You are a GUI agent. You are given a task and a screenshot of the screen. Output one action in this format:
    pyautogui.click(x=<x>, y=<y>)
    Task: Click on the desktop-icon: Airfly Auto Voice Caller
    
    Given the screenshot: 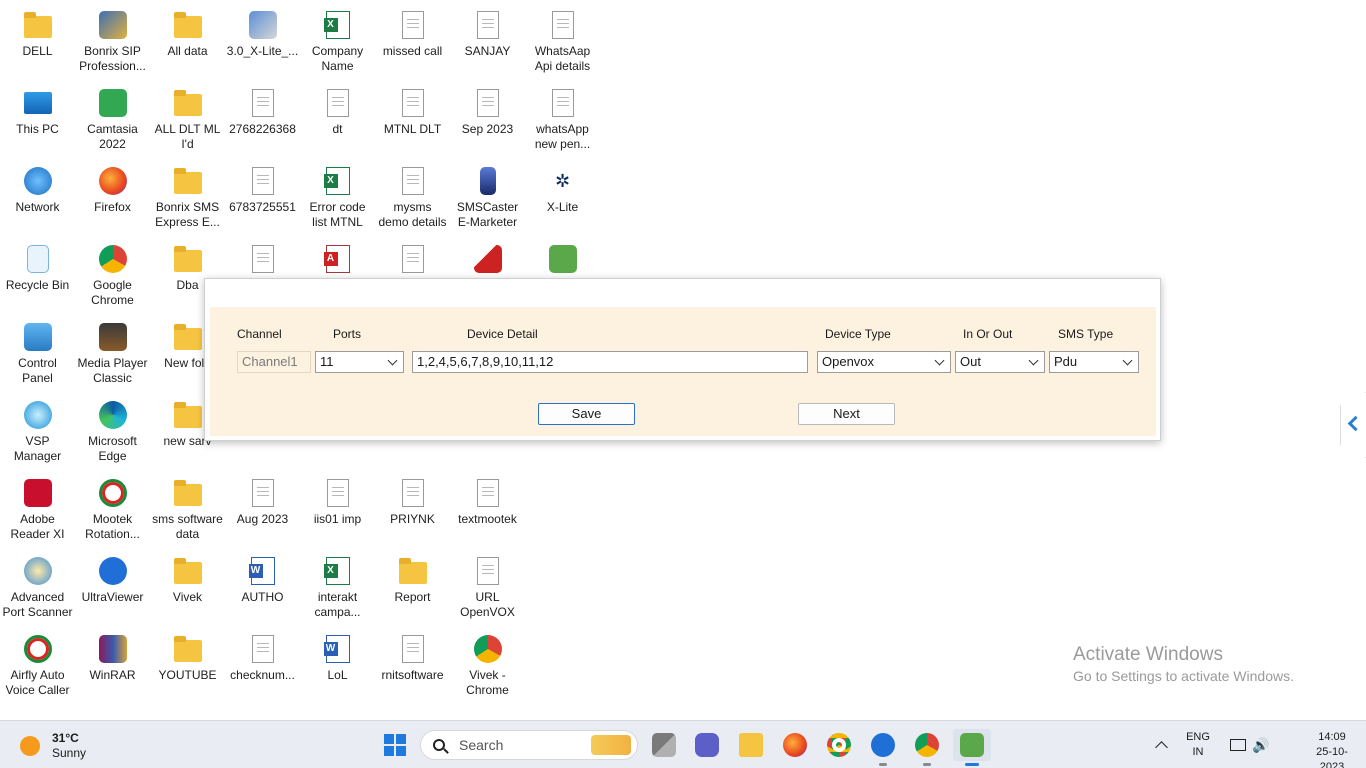 What is the action you would take?
    pyautogui.click(x=37, y=667)
    